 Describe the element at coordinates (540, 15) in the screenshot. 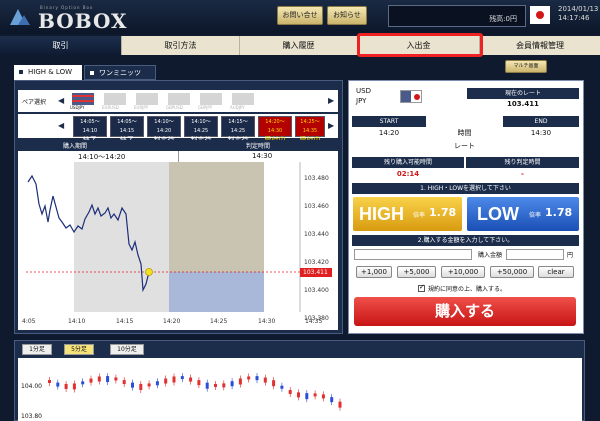

I see `japan-flag-icon` at that location.